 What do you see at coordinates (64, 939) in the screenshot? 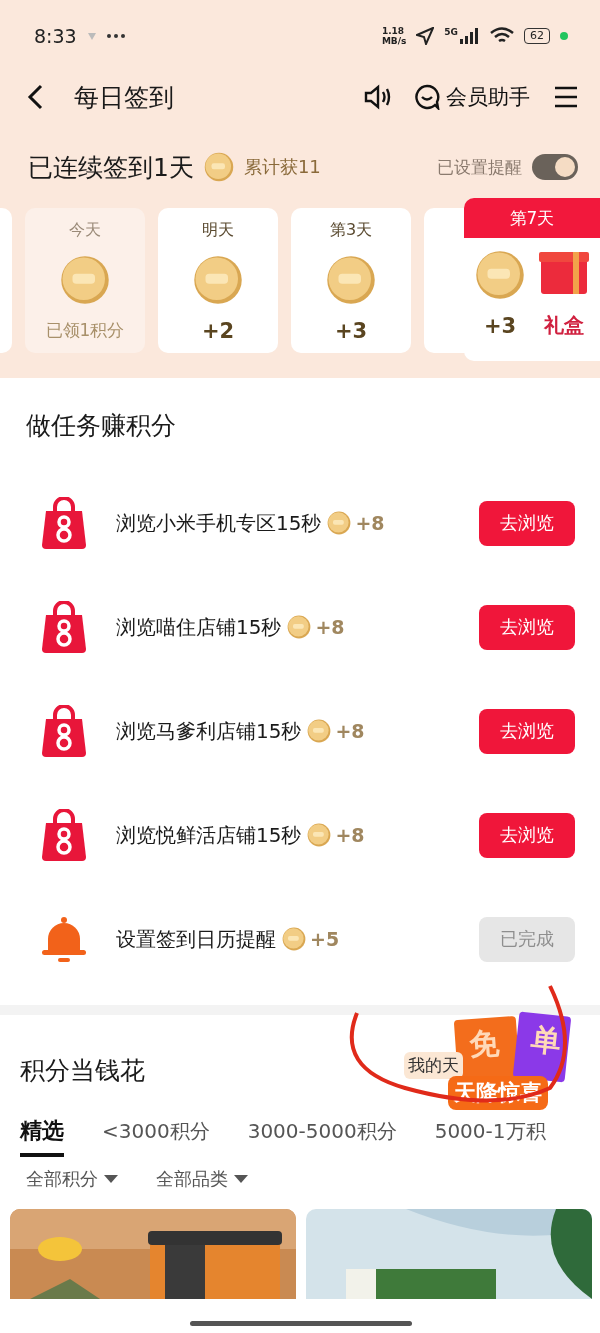
I see `bell-icon` at bounding box center [64, 939].